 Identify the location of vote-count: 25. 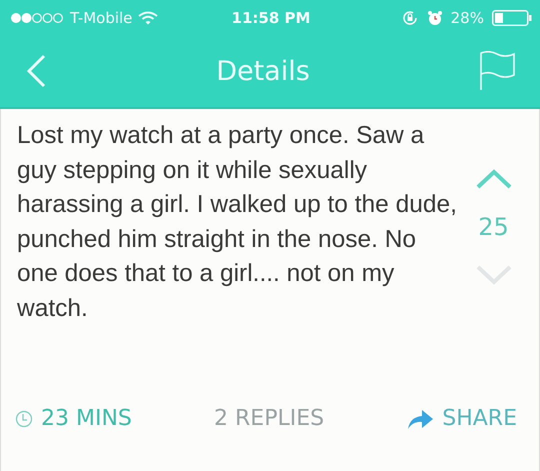
(493, 227).